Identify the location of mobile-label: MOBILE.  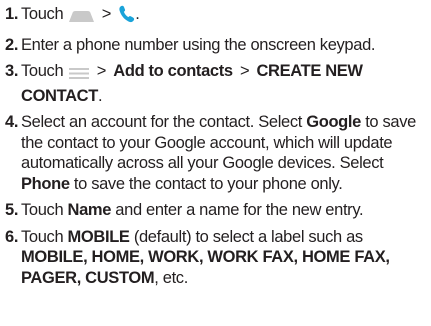
(98, 236).